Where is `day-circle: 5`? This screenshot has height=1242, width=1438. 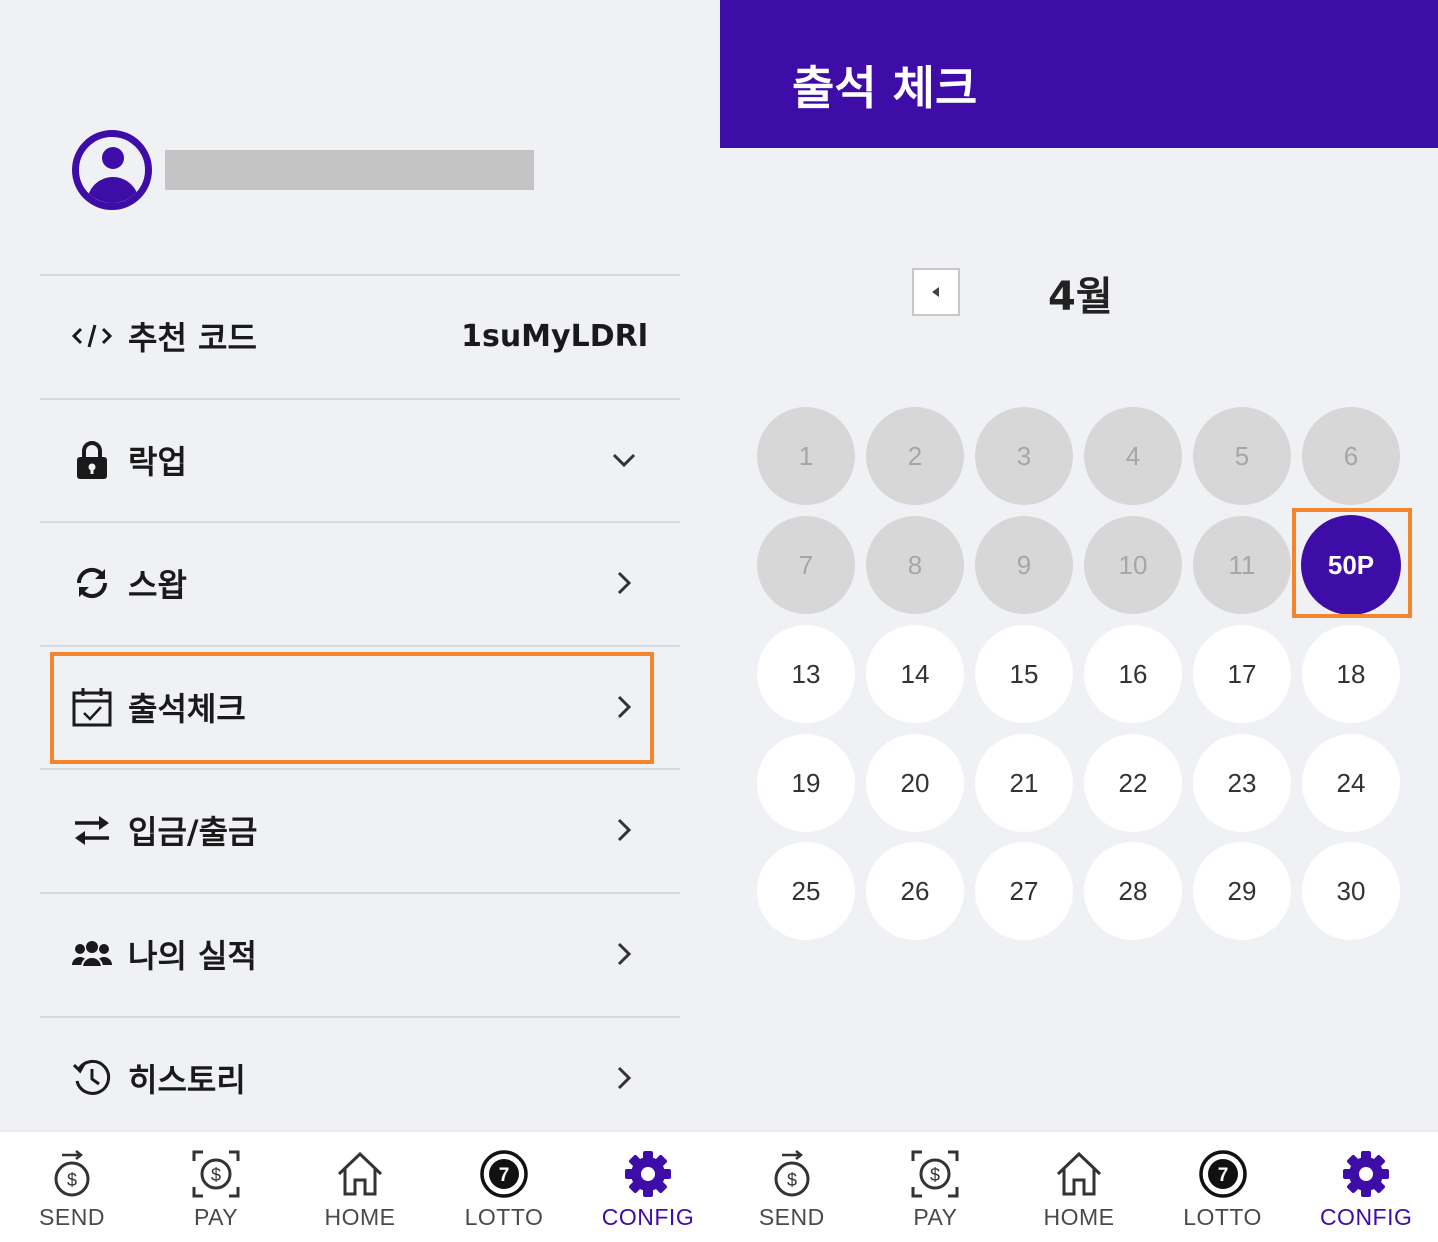 day-circle: 5 is located at coordinates (1242, 456).